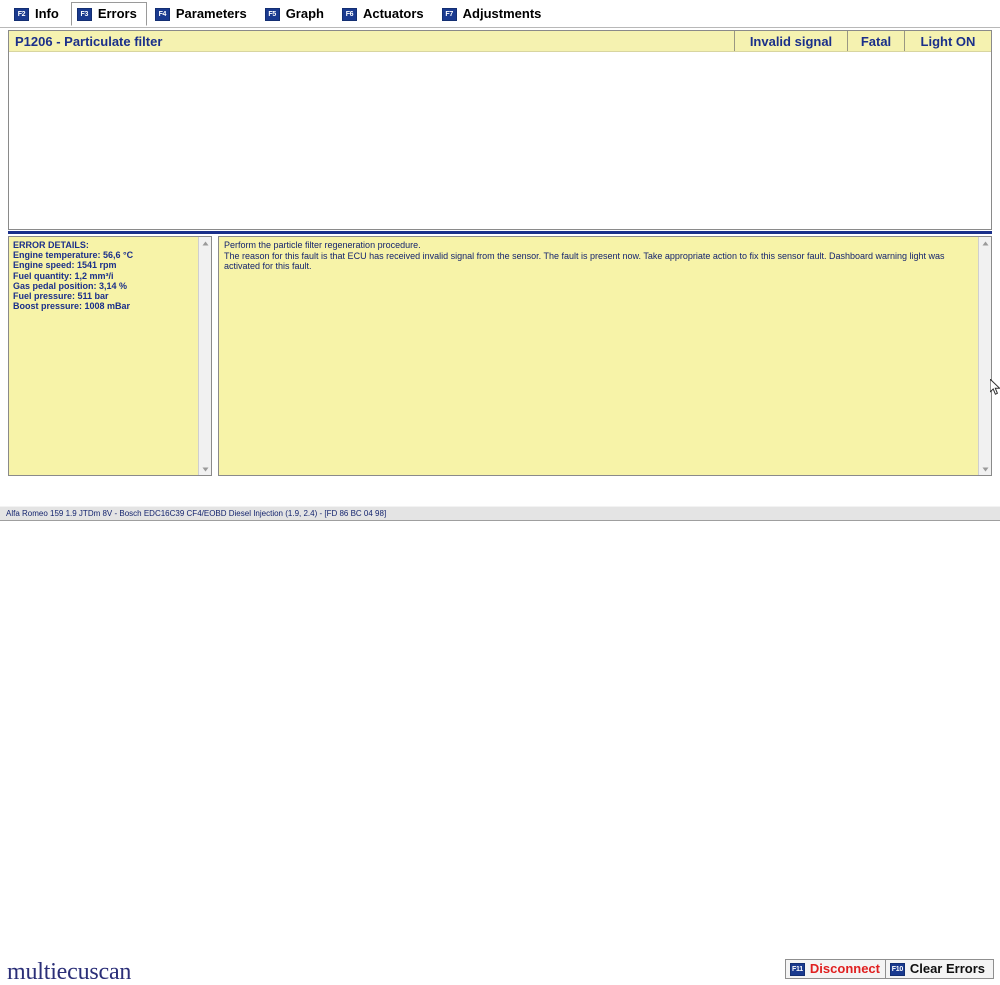  I want to click on tab-label: Errors, so click(117, 13).